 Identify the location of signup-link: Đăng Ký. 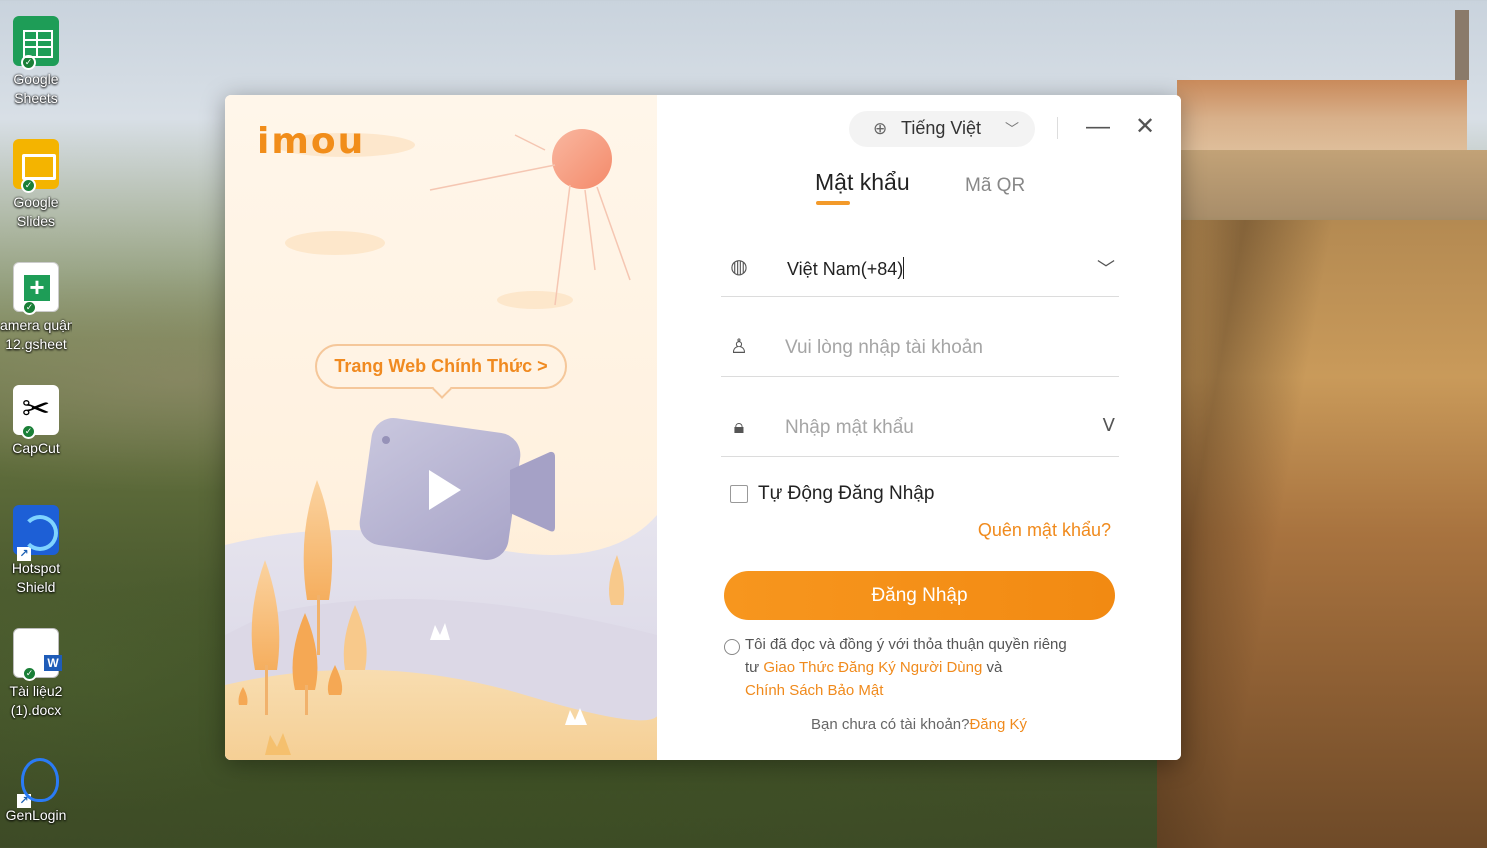
(998, 724).